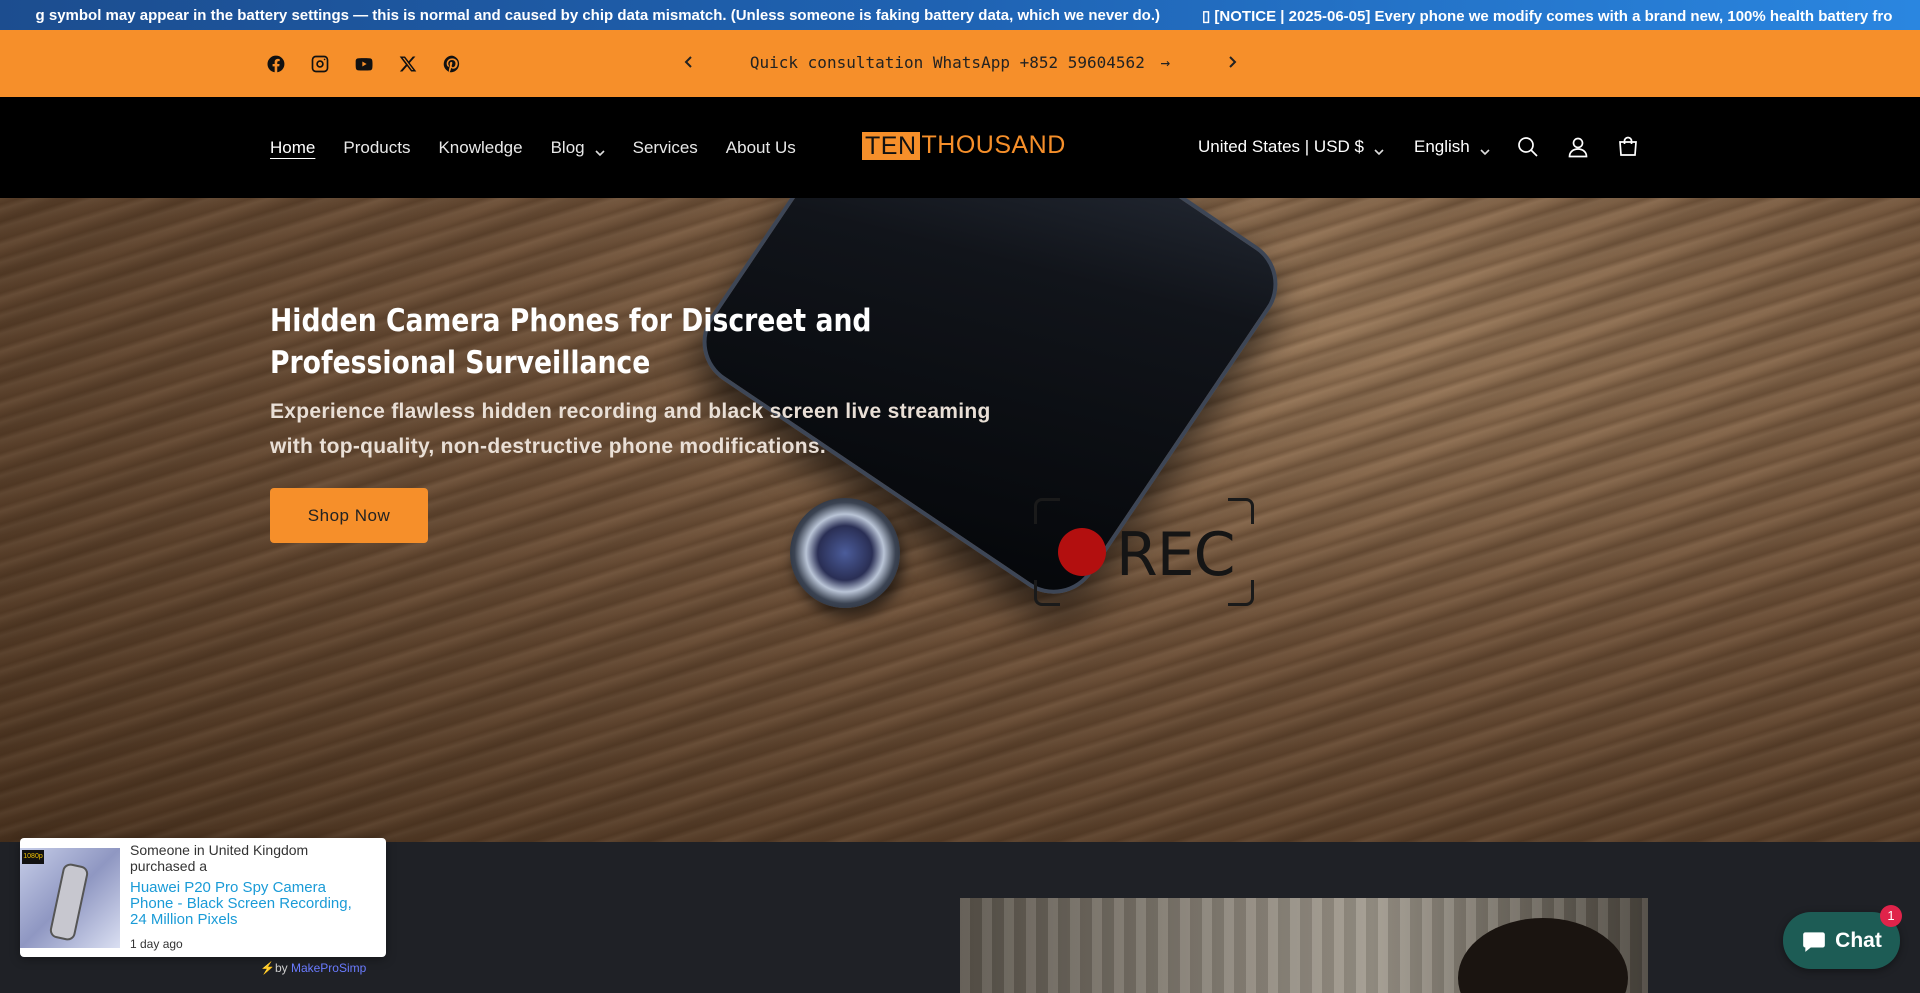 This screenshot has height=993, width=1920. Describe the element at coordinates (275, 968) in the screenshot. I see `attribution-prefix: ⚡by` at that location.